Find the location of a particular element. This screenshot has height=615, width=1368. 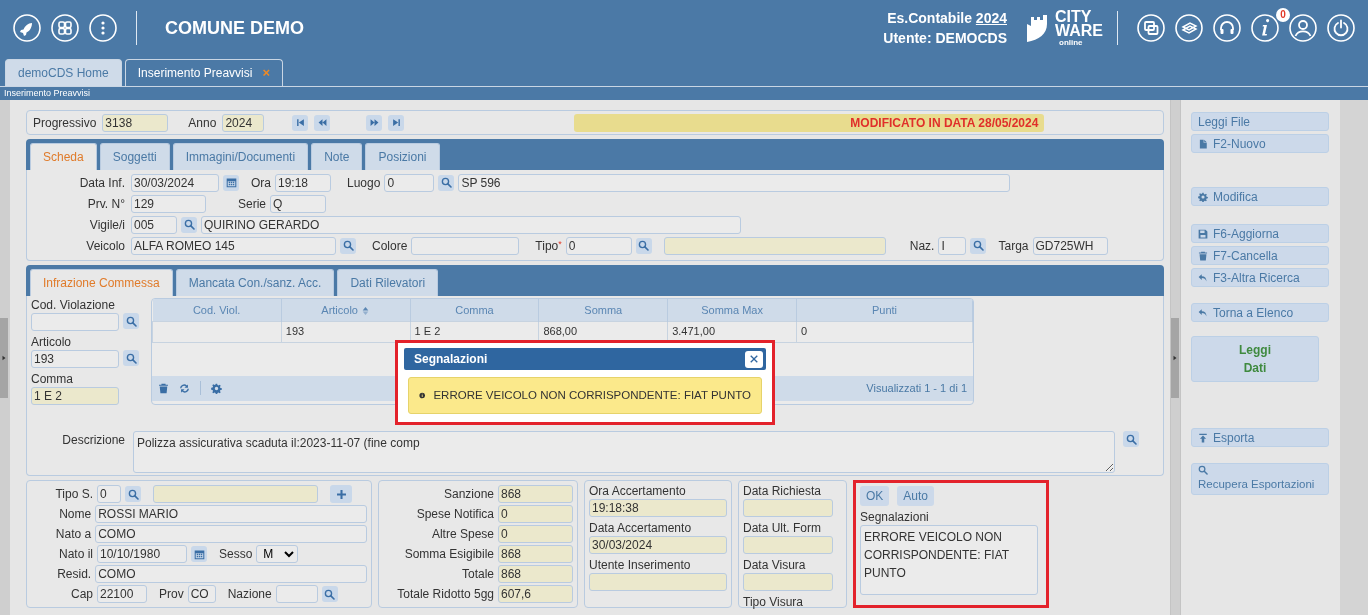

input-field: SP 596 is located at coordinates (734, 182).